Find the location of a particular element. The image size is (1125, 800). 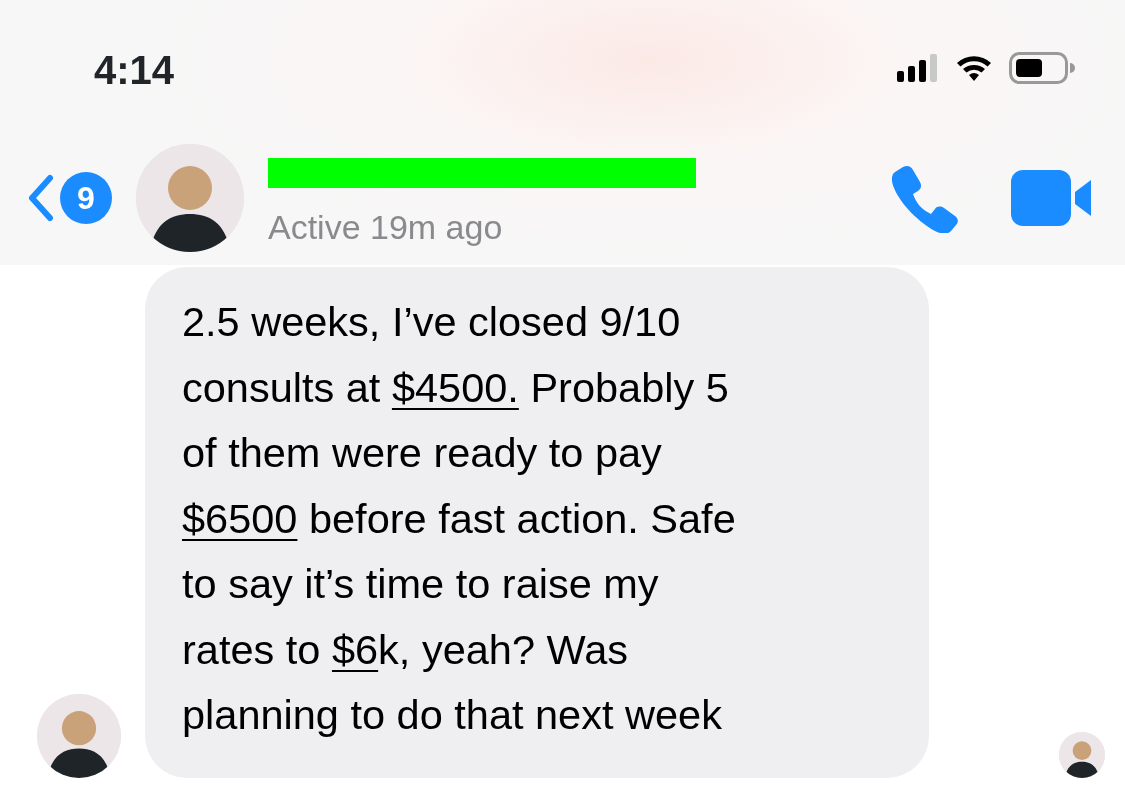

amount-link: $4500. is located at coordinates (455, 387).